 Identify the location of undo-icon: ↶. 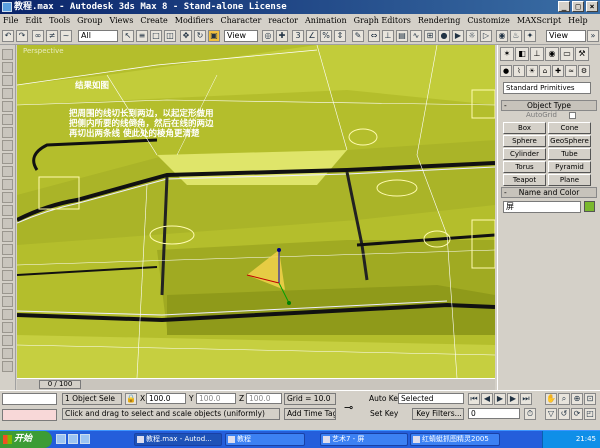
(8, 36).